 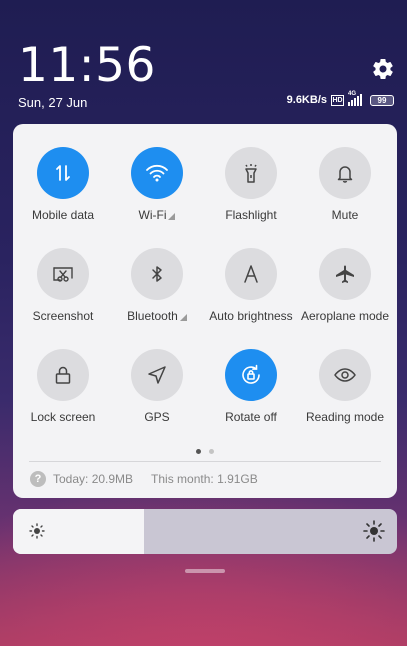 I want to click on toggle-label-text: Auto brightness, so click(x=251, y=316).